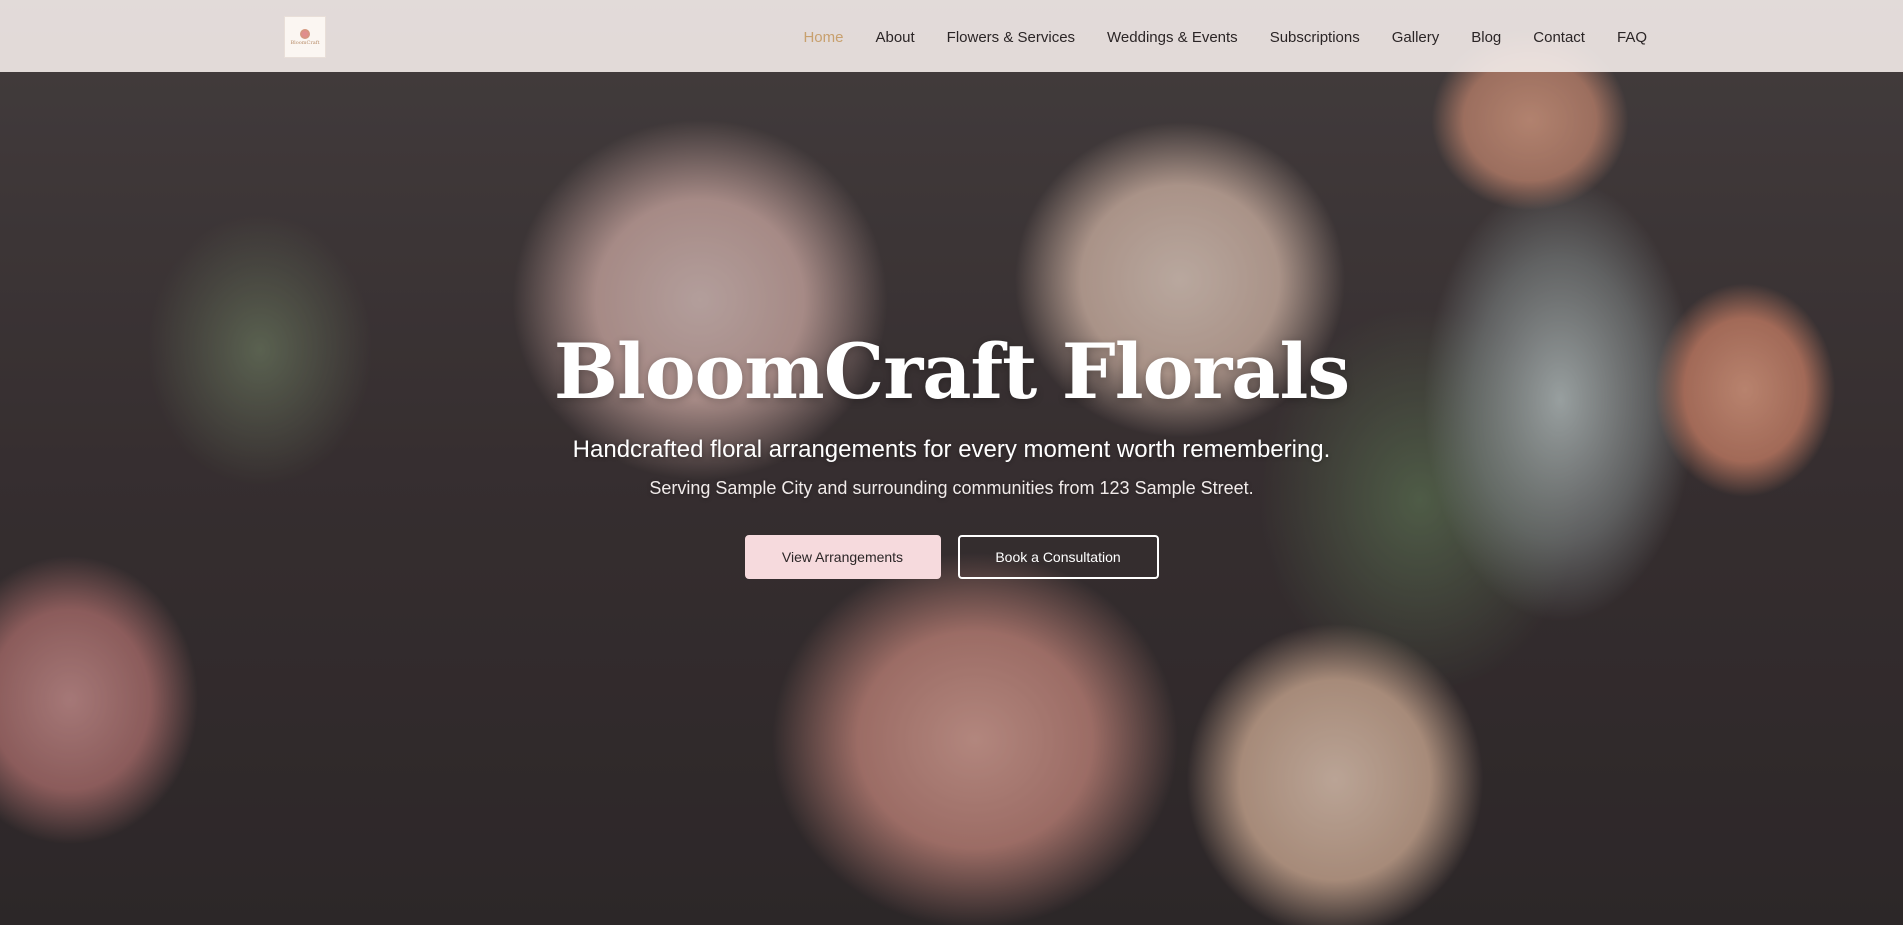 The width and height of the screenshot is (1903, 925). I want to click on nav-link-faq: FAQ, so click(1632, 37).